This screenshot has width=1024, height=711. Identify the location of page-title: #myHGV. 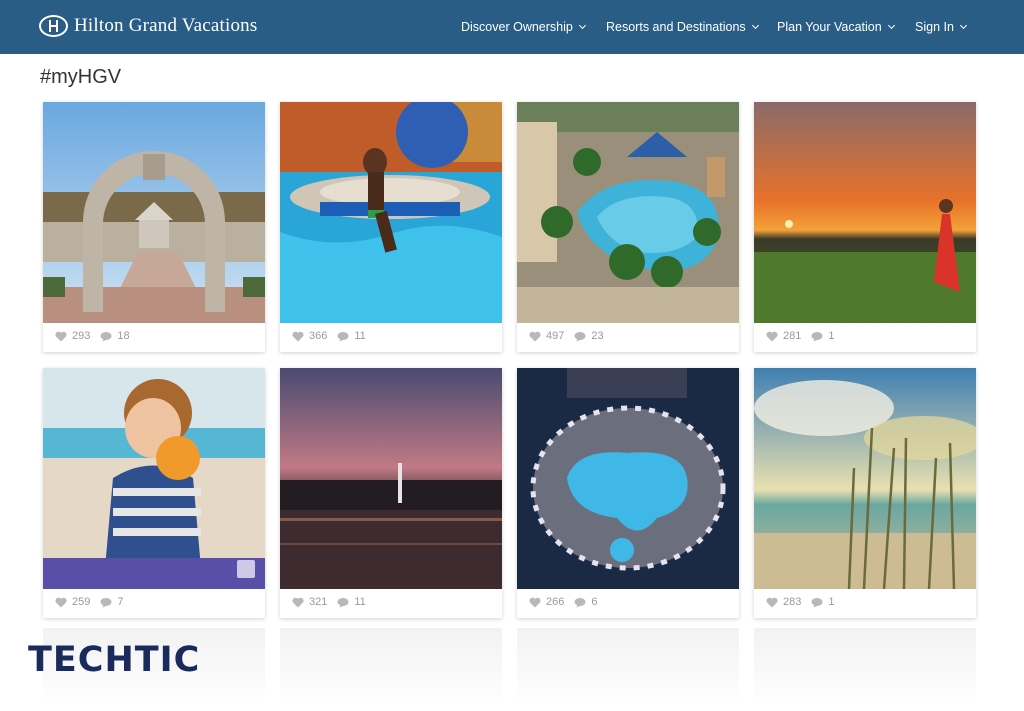
(81, 77).